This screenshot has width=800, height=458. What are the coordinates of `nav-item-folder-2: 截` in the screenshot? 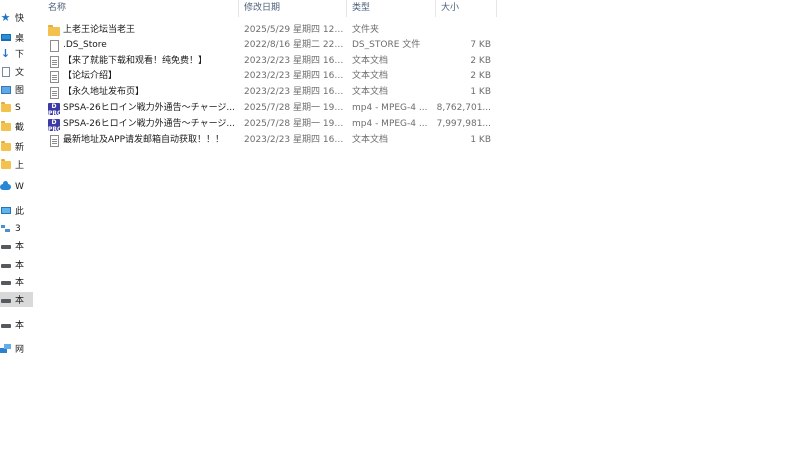 It's located at (16, 126).